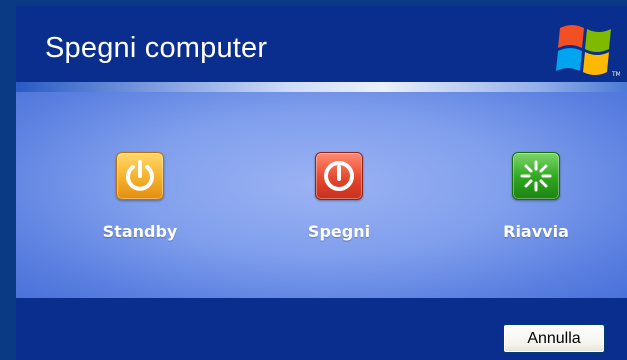 Image resolution: width=627 pixels, height=360 pixels. What do you see at coordinates (554, 338) in the screenshot?
I see `cancel-button: Annulla` at bounding box center [554, 338].